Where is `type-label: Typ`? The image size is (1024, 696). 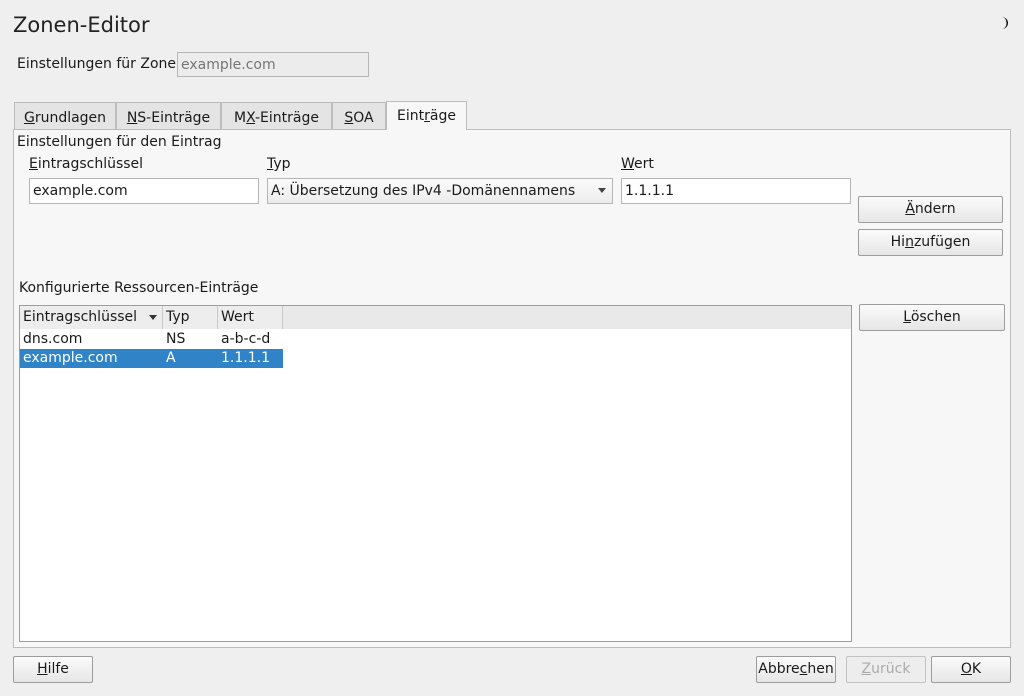 type-label: Typ is located at coordinates (279, 164).